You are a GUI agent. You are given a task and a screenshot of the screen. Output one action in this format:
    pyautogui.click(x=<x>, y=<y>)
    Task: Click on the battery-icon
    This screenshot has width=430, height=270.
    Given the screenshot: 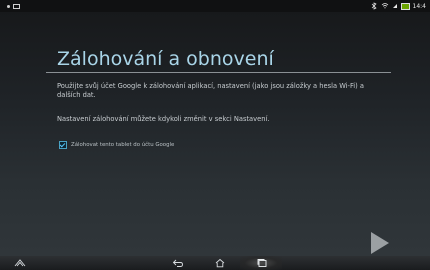 What is the action you would take?
    pyautogui.click(x=405, y=6)
    